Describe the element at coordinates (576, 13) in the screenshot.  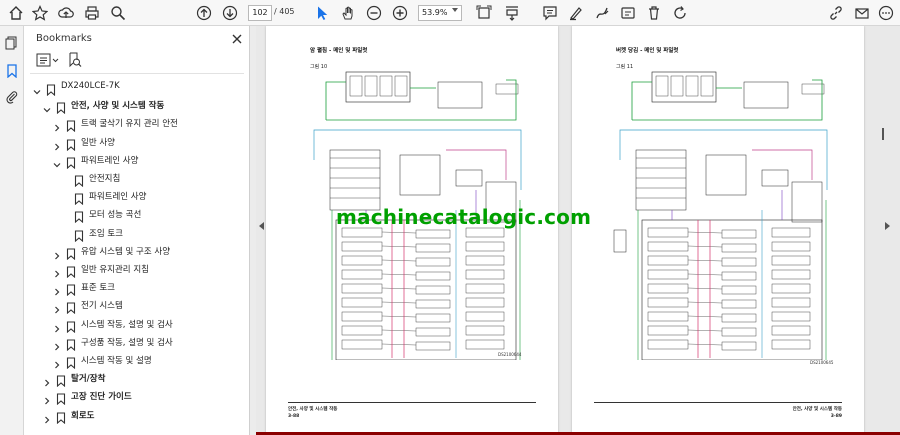
I see `highlight-icon` at that location.